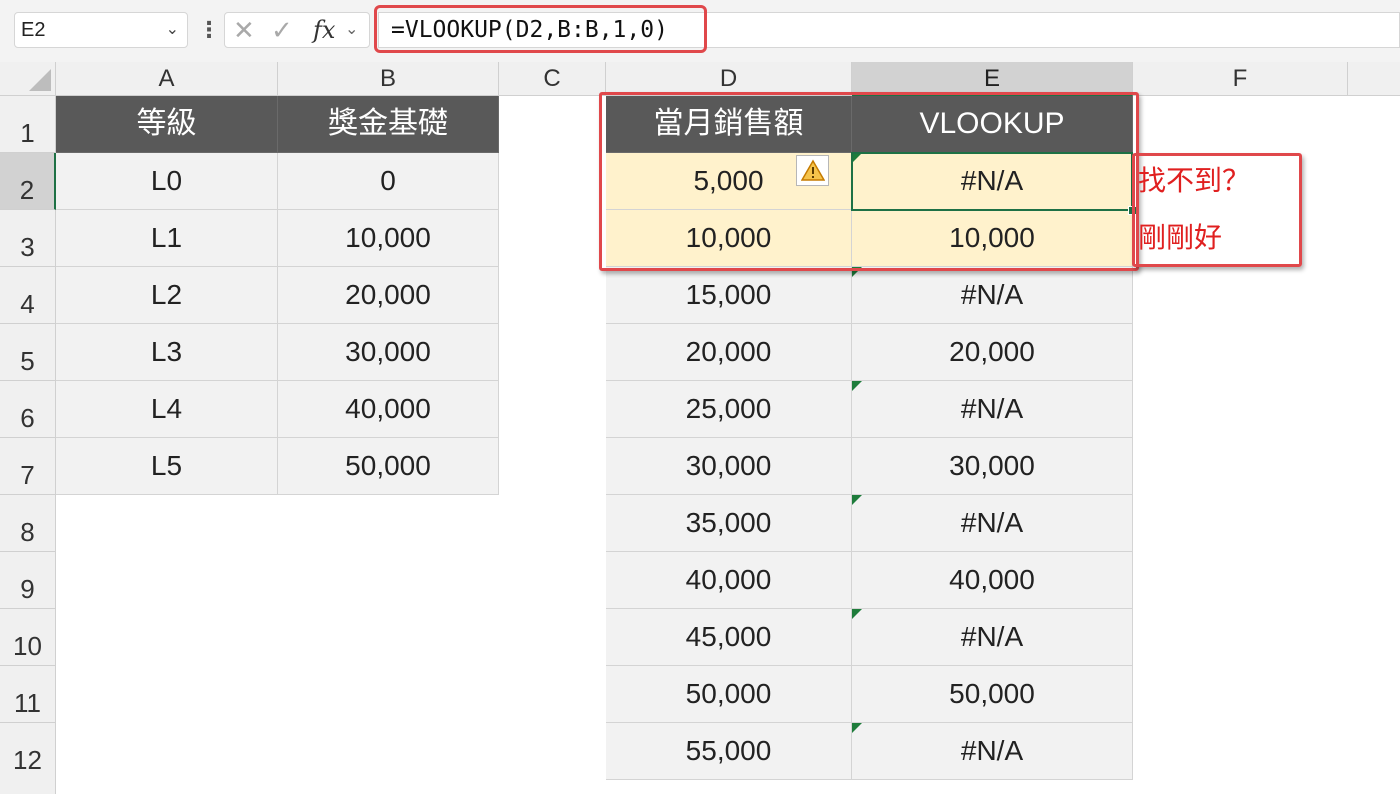  Describe the element at coordinates (28, 409) in the screenshot. I see `row-header-6: 6` at that location.